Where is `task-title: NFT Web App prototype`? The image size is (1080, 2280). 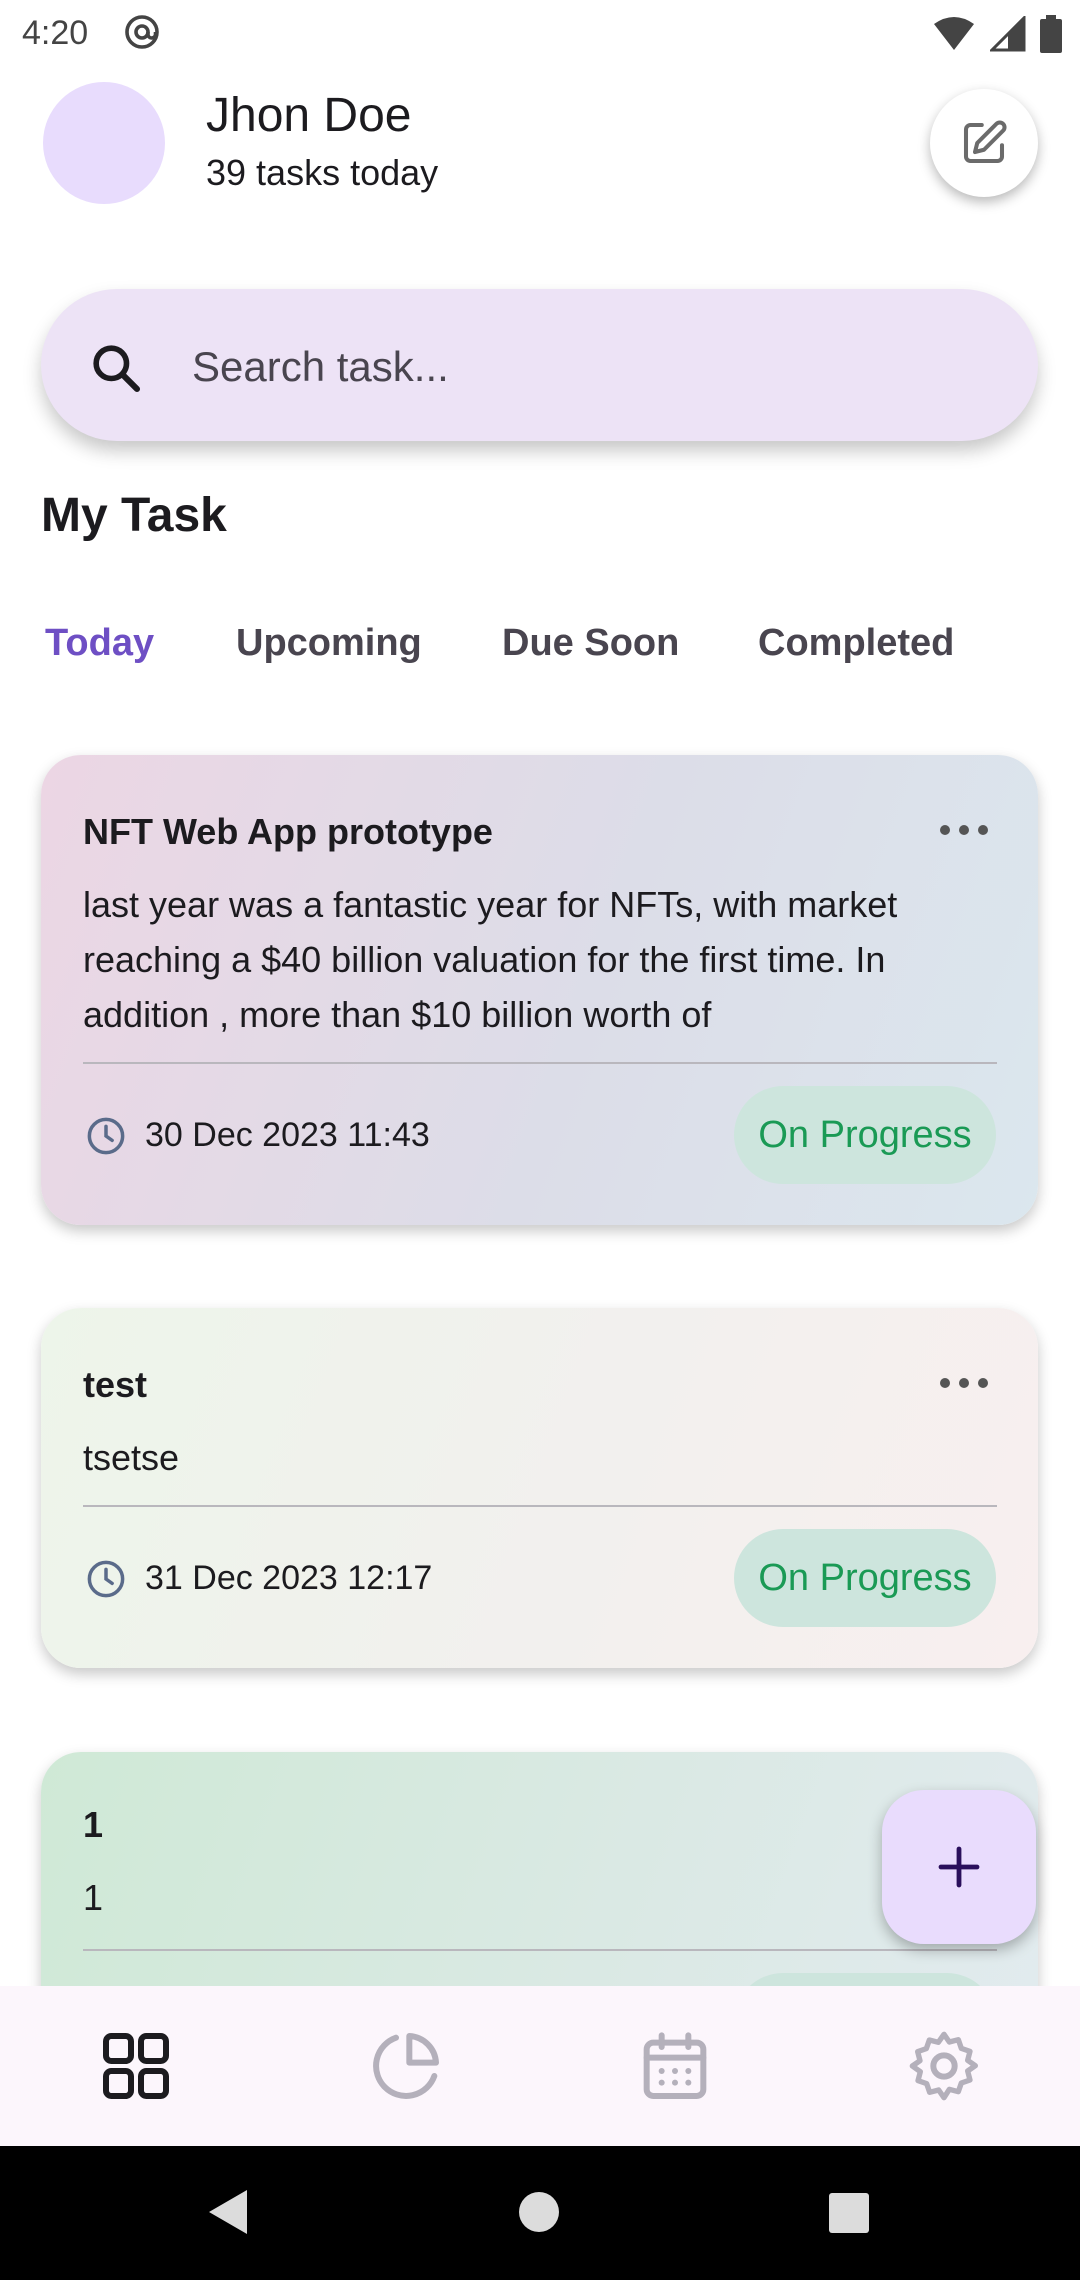
task-title: NFT Web App prototype is located at coordinates (288, 831).